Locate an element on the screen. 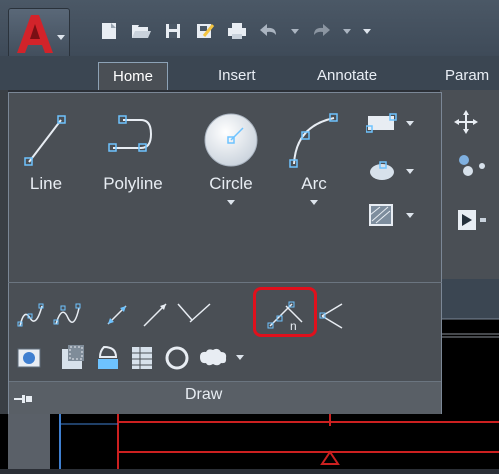 Image resolution: width=499 pixels, height=474 pixels. highlight-divide-tool is located at coordinates (285, 312).